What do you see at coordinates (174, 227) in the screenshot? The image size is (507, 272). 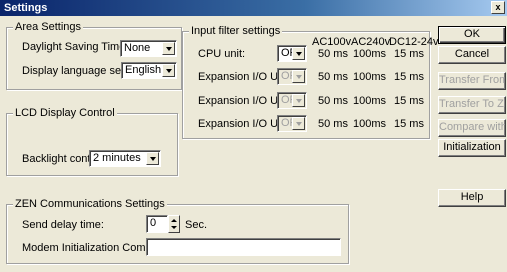 I see `spin-down-icon` at bounding box center [174, 227].